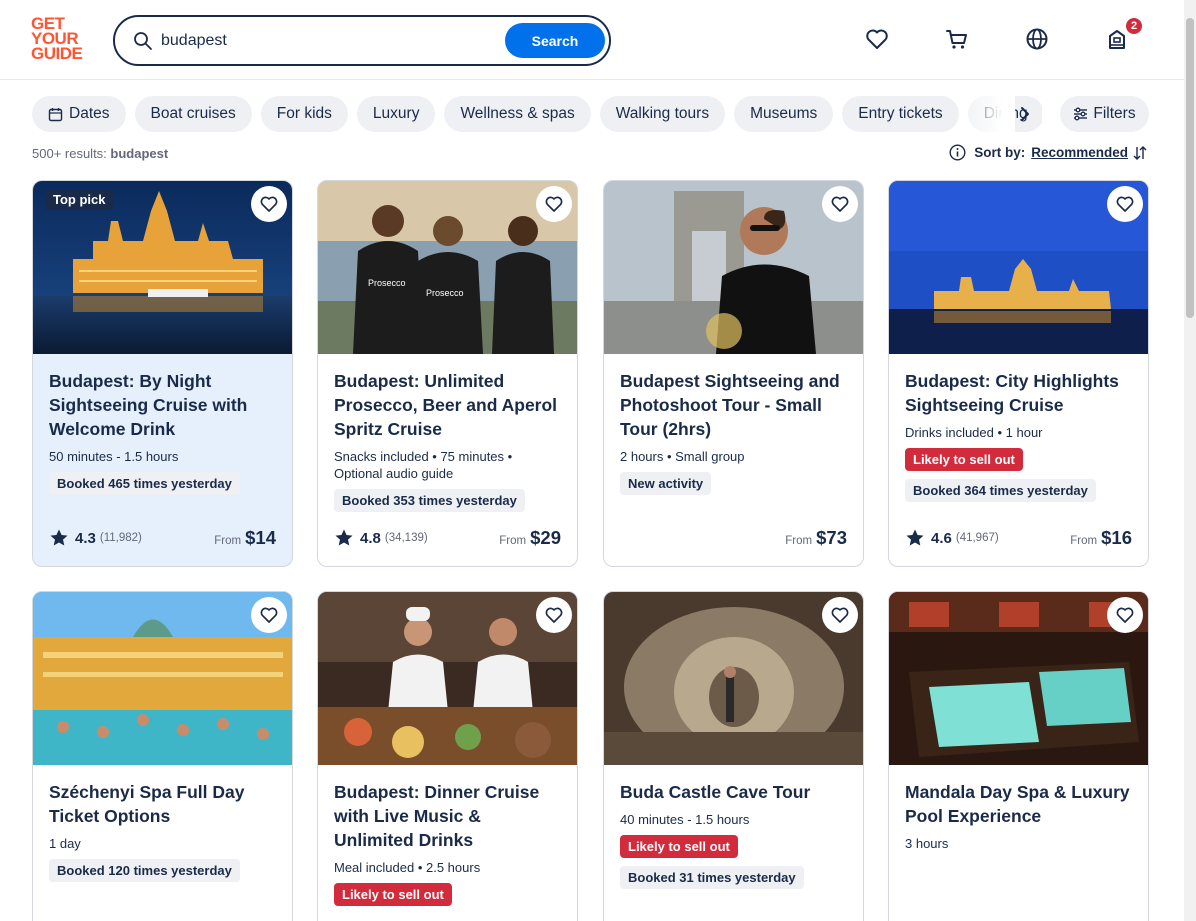 The image size is (1196, 921). Describe the element at coordinates (407, 867) in the screenshot. I see `activity-meta: Meal included • 2.5 hours` at that location.